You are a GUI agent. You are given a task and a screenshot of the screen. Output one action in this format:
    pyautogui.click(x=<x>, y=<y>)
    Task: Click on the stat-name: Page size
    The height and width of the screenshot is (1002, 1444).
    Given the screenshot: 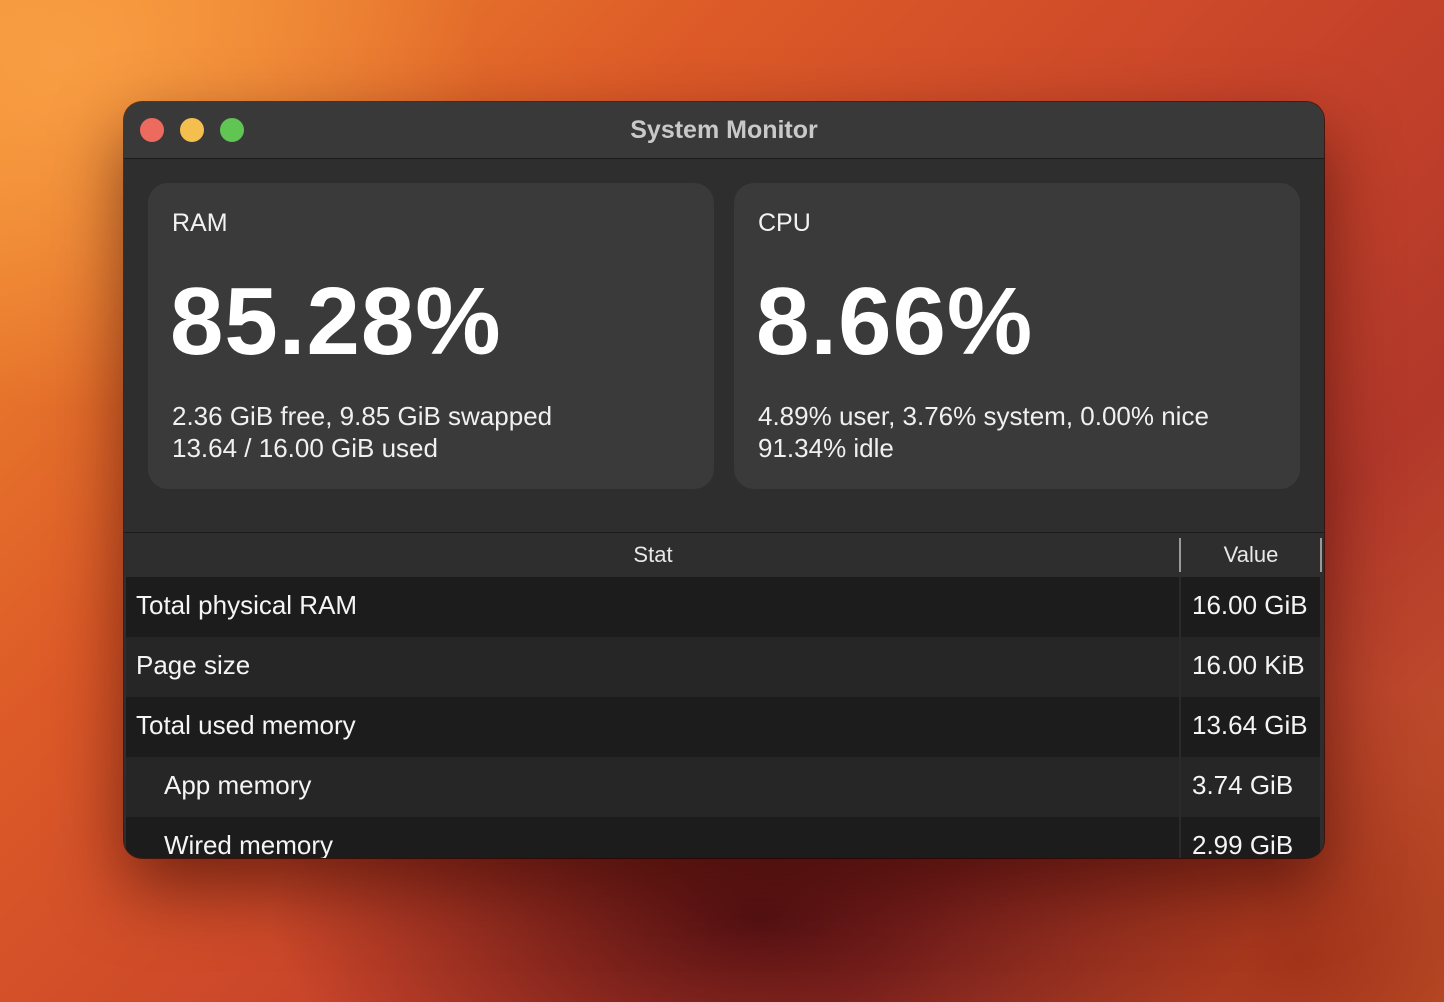 What is the action you would take?
    pyautogui.click(x=193, y=665)
    